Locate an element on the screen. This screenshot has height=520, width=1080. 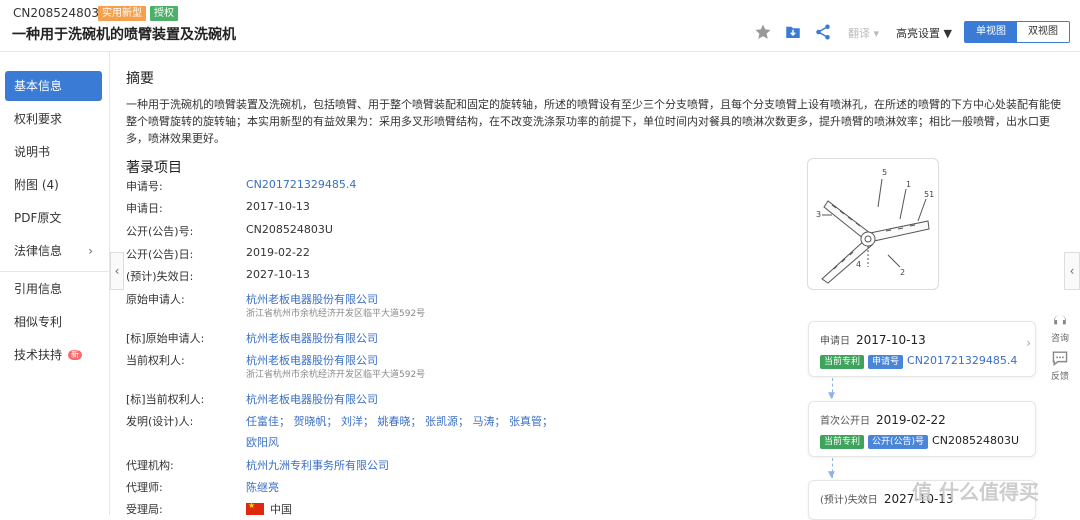
orig-applicant-link: 杭州老板电器股份有限公司 is located at coordinates (312, 299).